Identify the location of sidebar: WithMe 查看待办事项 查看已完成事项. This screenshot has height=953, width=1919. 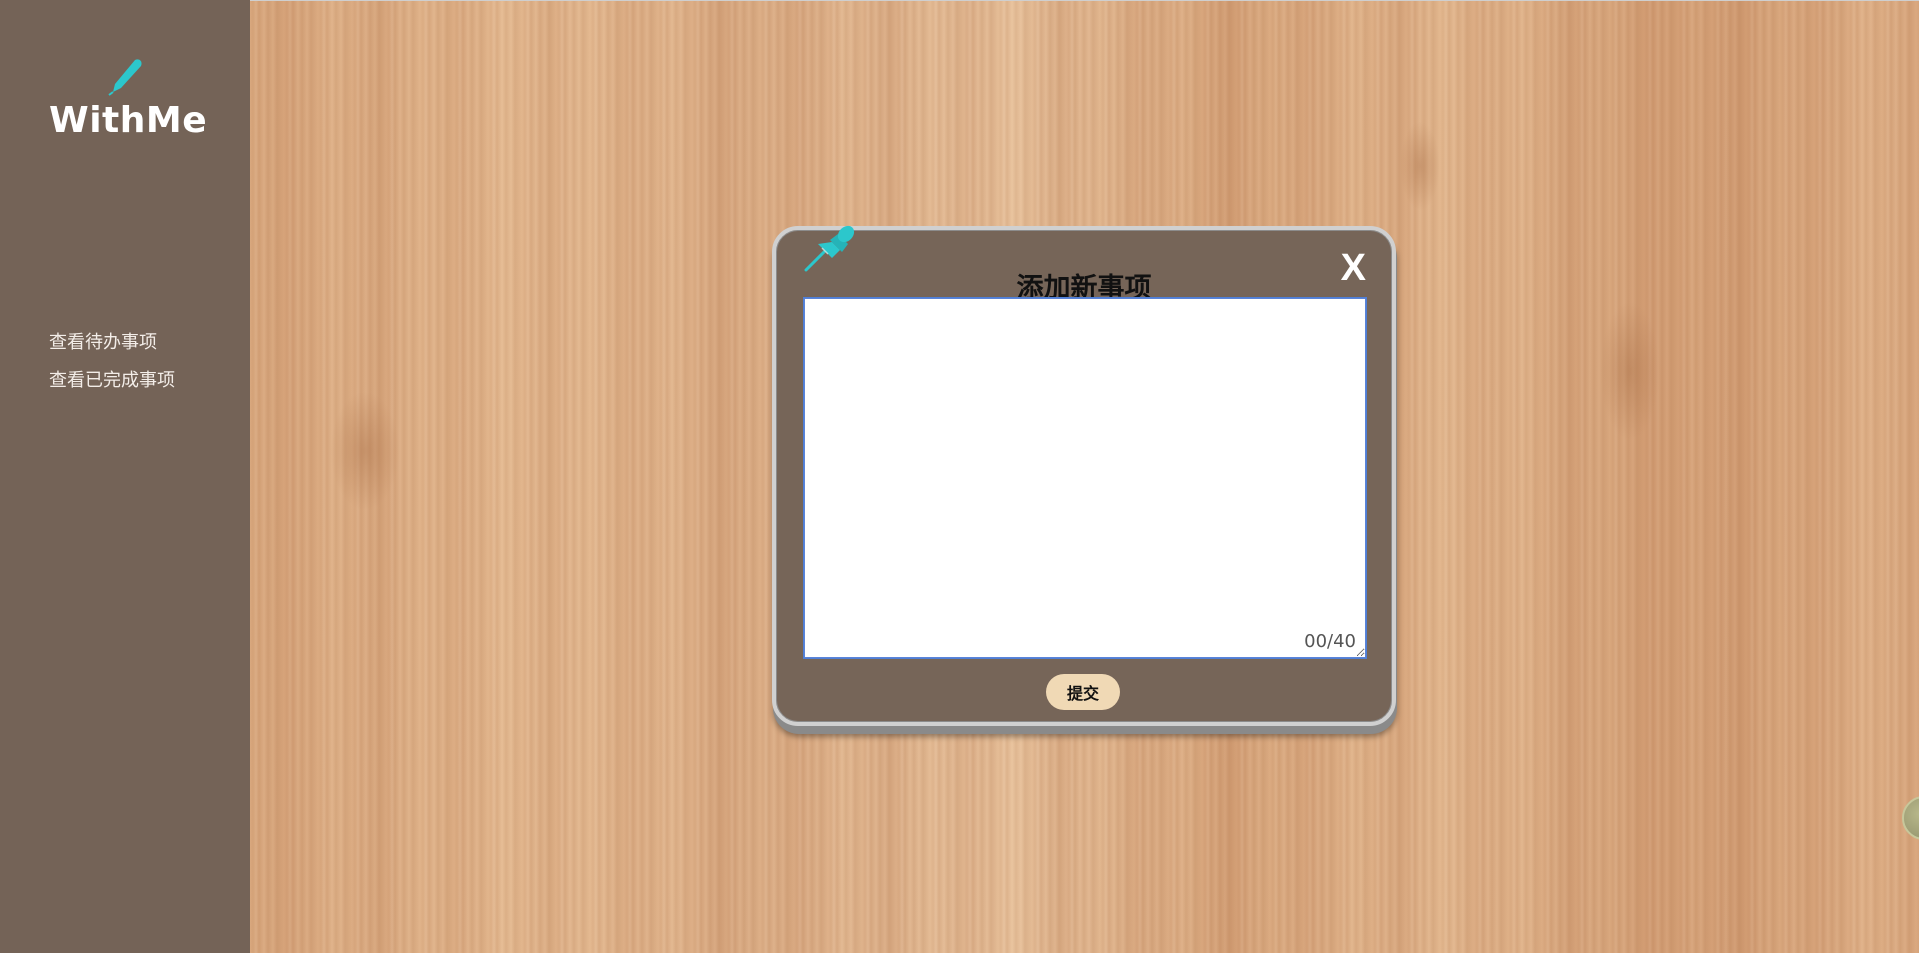
(125, 476).